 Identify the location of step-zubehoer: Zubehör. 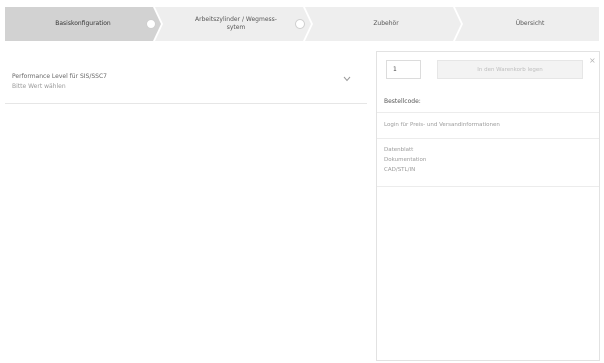
(386, 24).